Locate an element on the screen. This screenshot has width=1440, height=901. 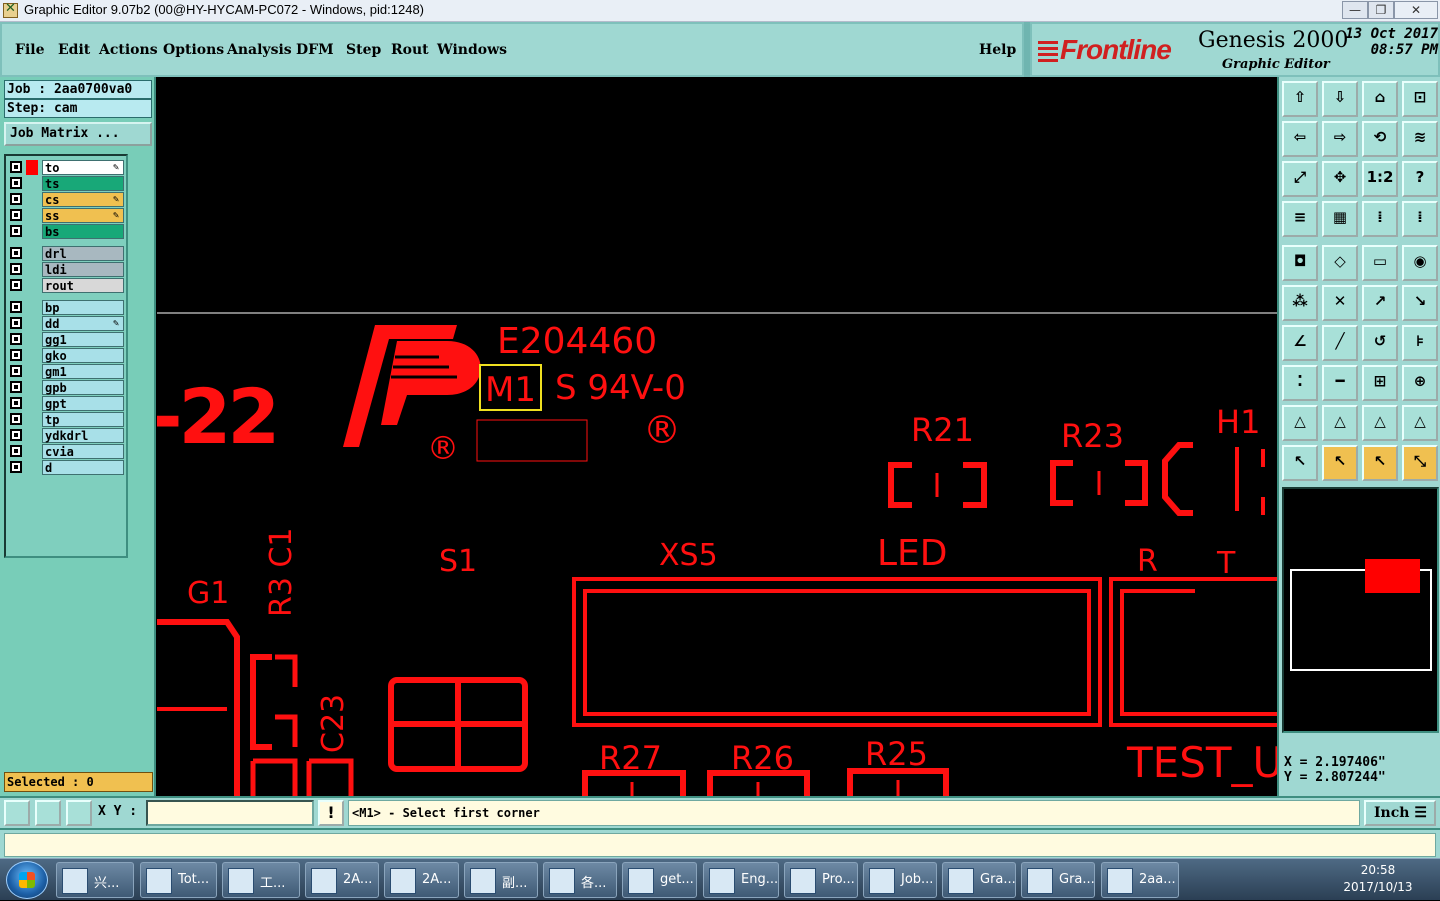
layer-name: ts is located at coordinates (83, 183).